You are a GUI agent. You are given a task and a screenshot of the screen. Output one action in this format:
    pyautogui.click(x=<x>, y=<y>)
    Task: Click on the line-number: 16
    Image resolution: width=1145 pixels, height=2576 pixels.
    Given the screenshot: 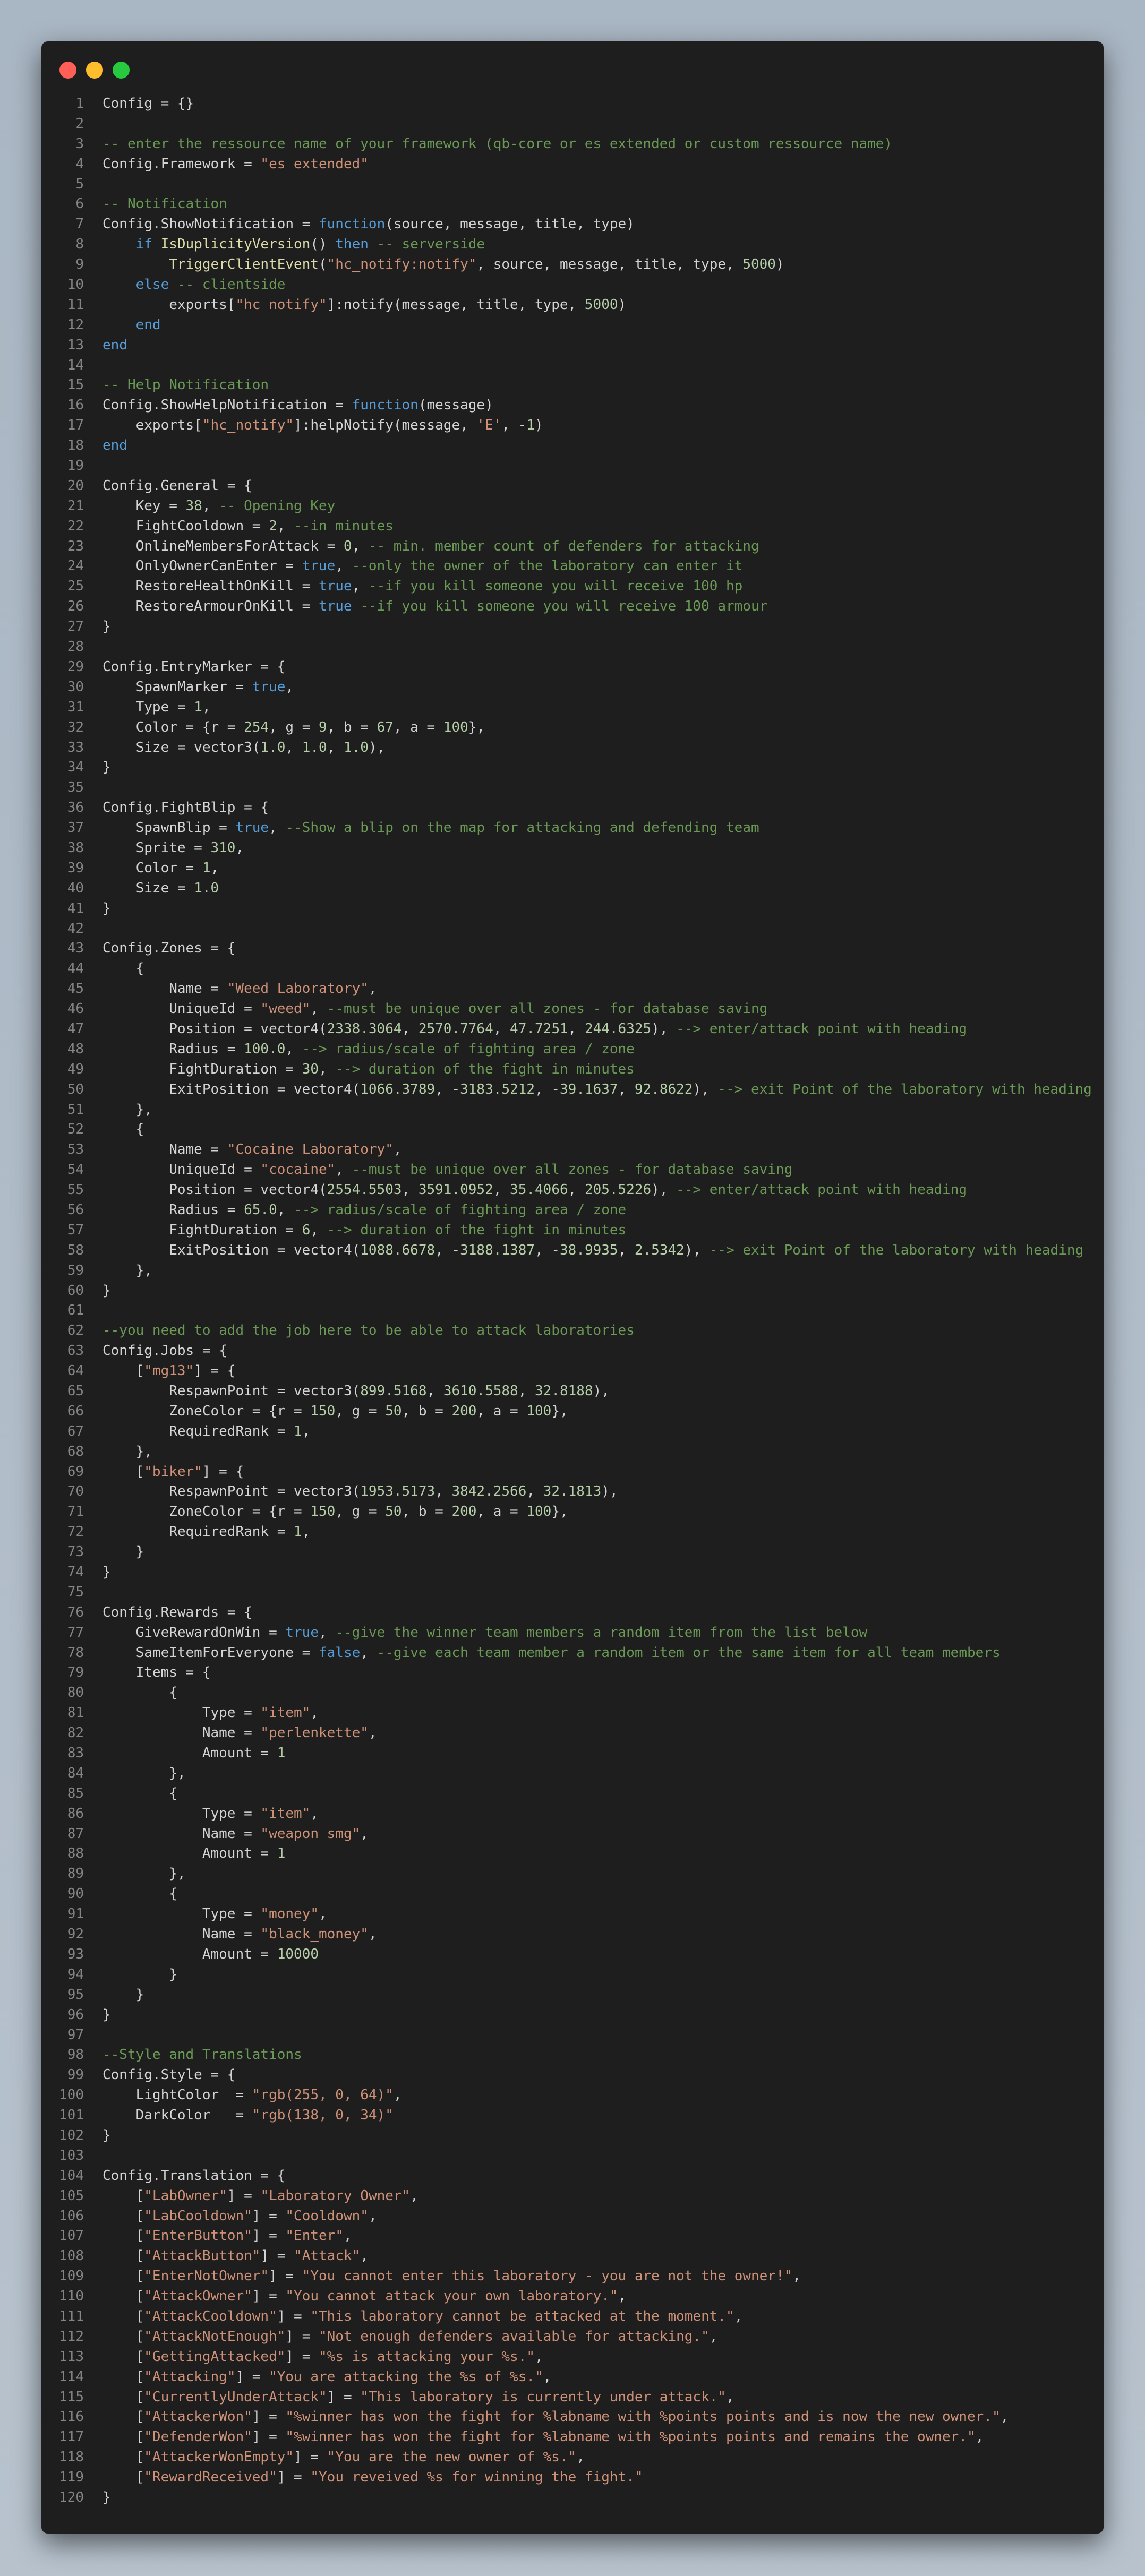 What is the action you would take?
    pyautogui.click(x=75, y=406)
    